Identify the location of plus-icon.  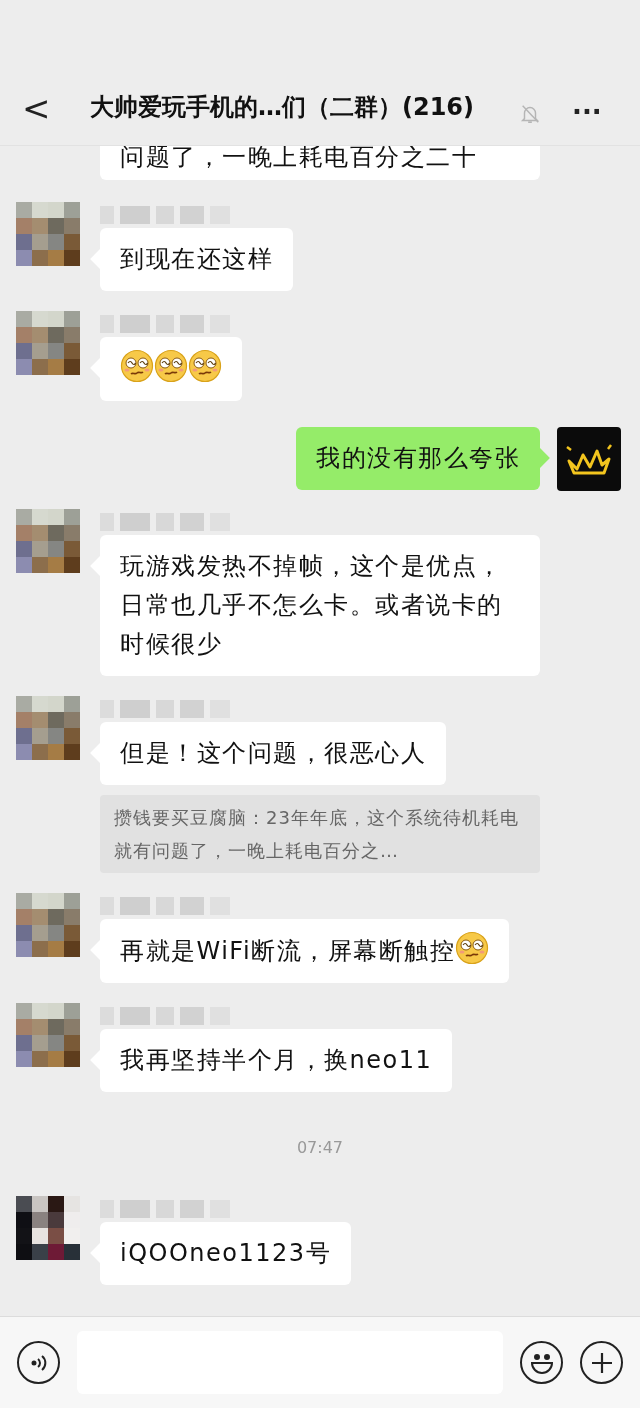
(601, 1362).